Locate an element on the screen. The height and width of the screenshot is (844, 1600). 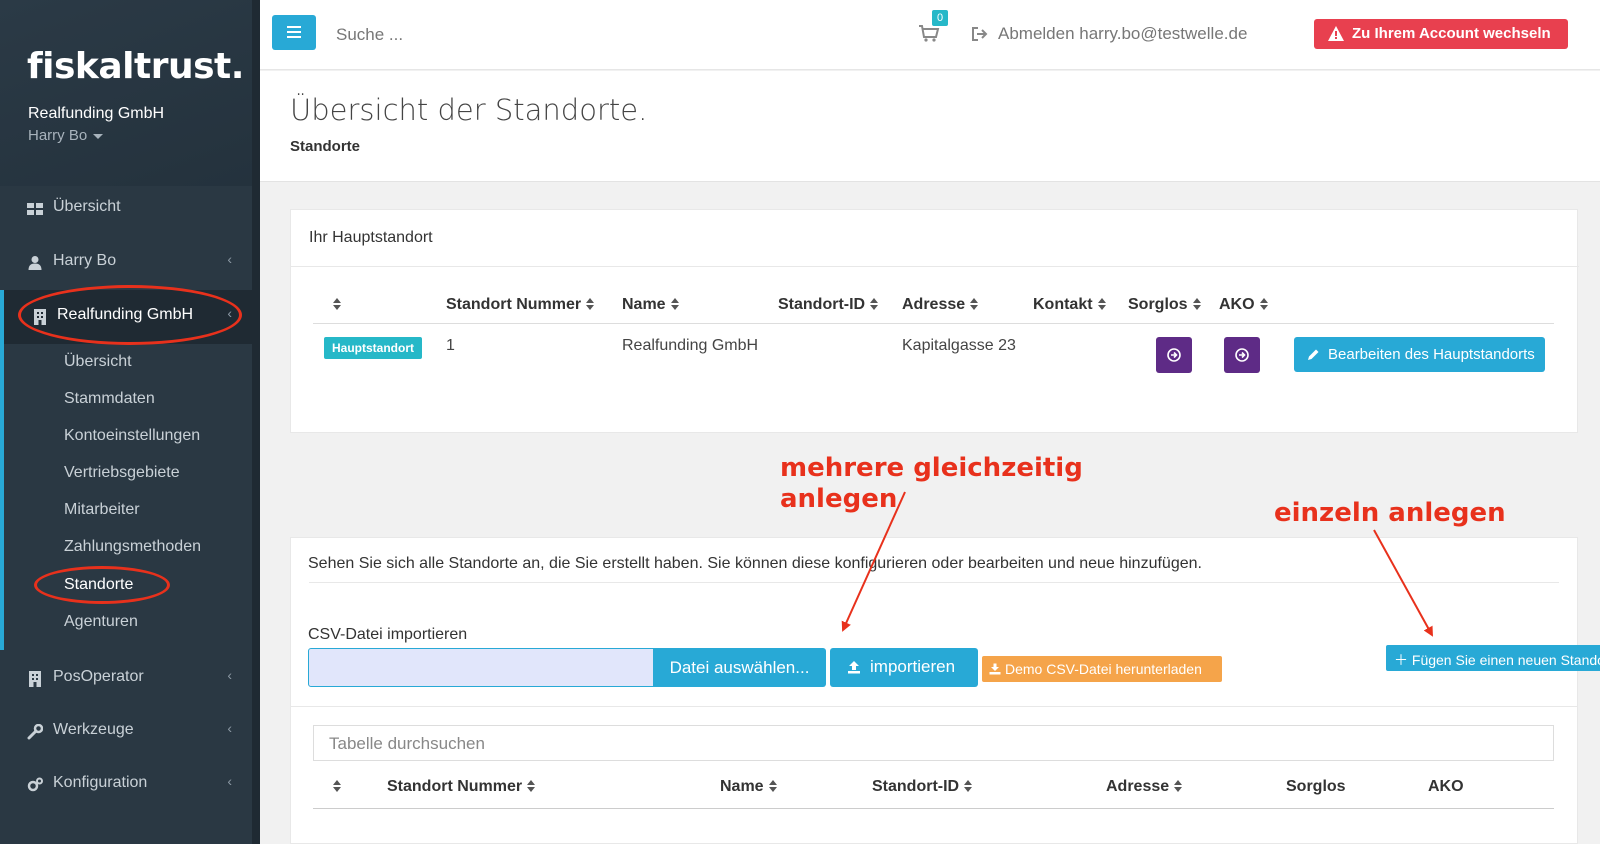
annotation-single: einzeln anlegen is located at coordinates (1390, 513).